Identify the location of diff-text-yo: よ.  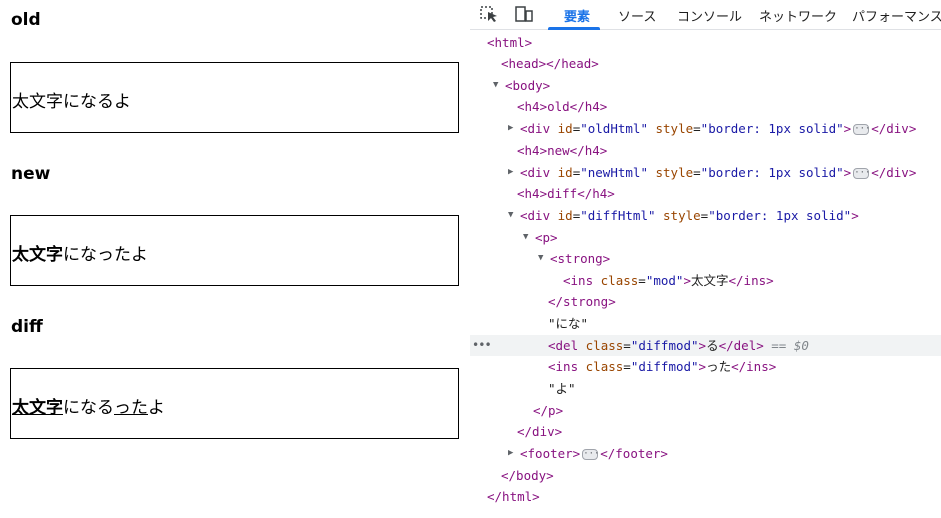
(156, 408).